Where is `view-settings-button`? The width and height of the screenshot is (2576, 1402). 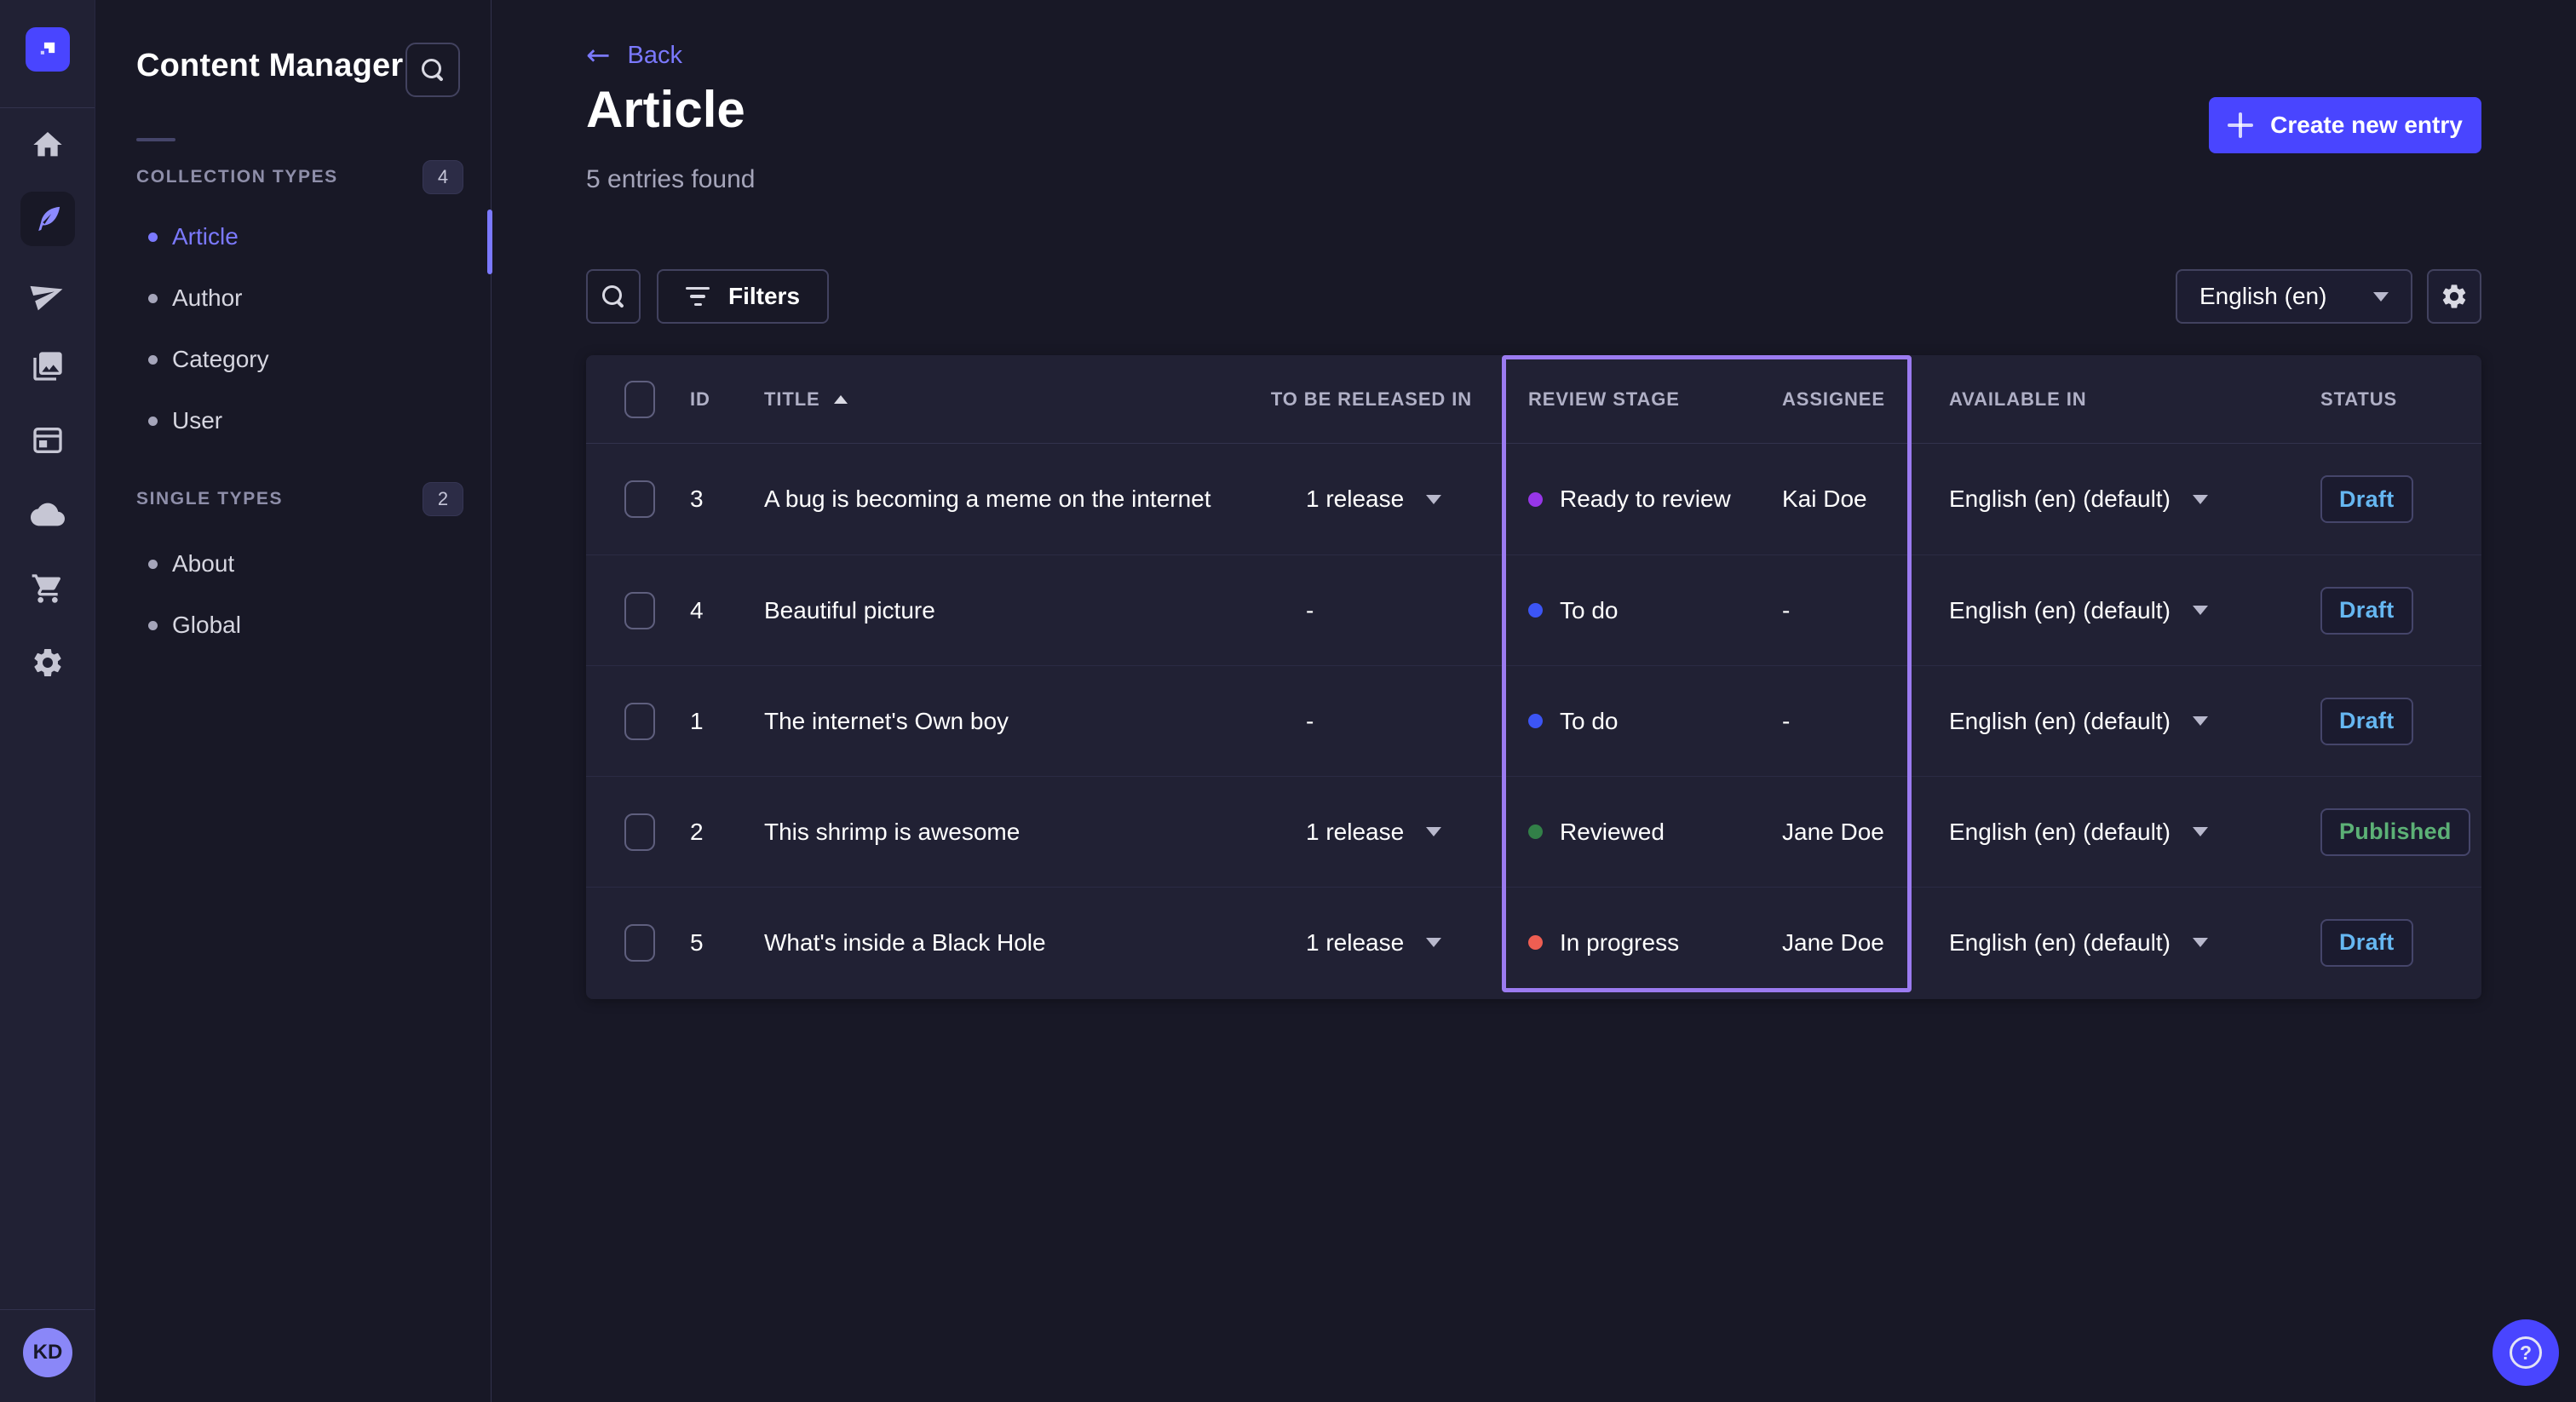
view-settings-button is located at coordinates (2454, 296).